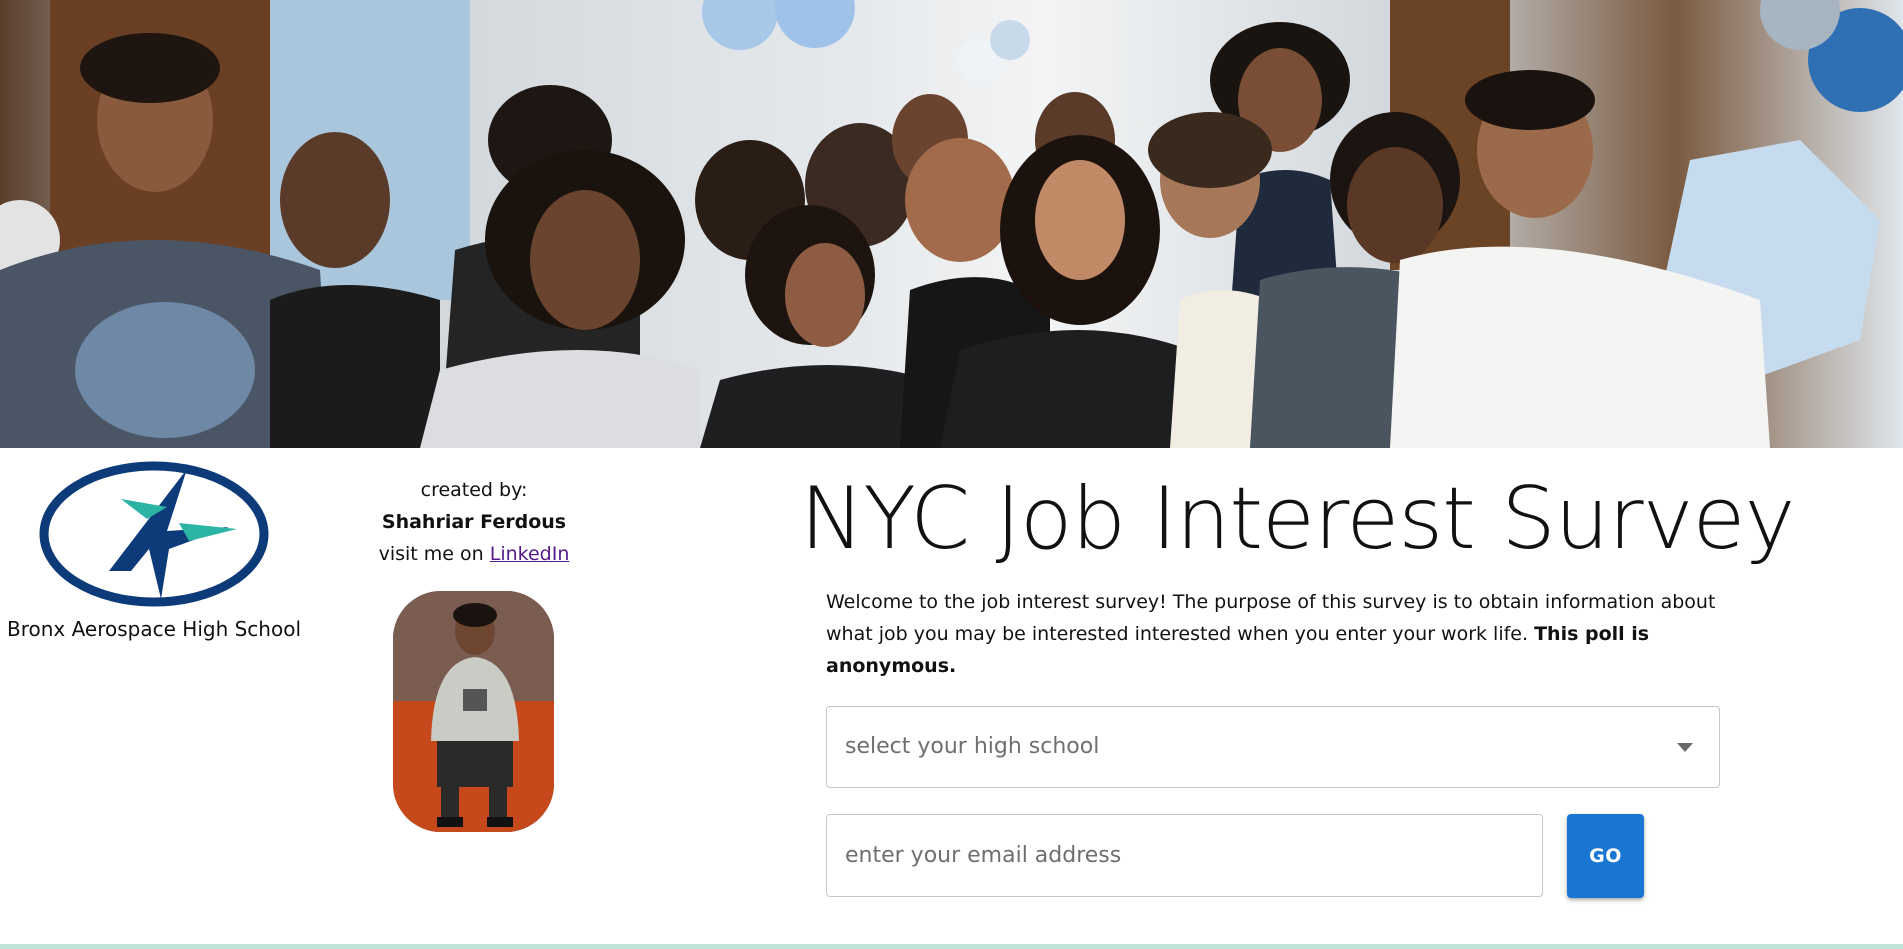  I want to click on author-name: Shahriar Ferdous, so click(474, 522).